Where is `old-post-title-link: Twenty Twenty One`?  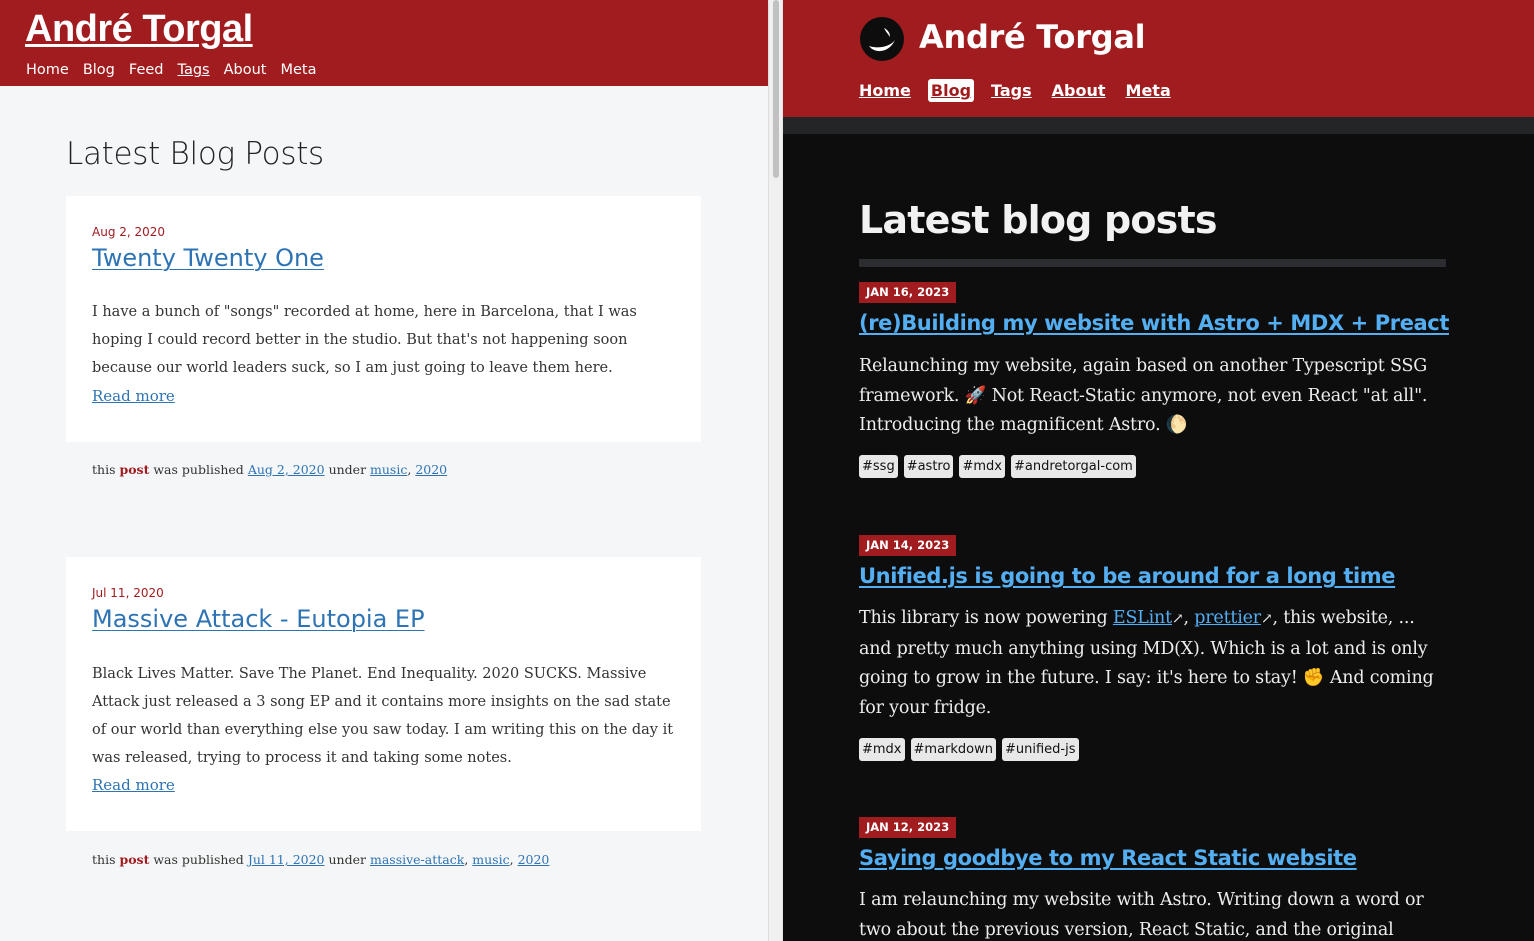
old-post-title-link: Twenty Twenty One is located at coordinates (208, 258).